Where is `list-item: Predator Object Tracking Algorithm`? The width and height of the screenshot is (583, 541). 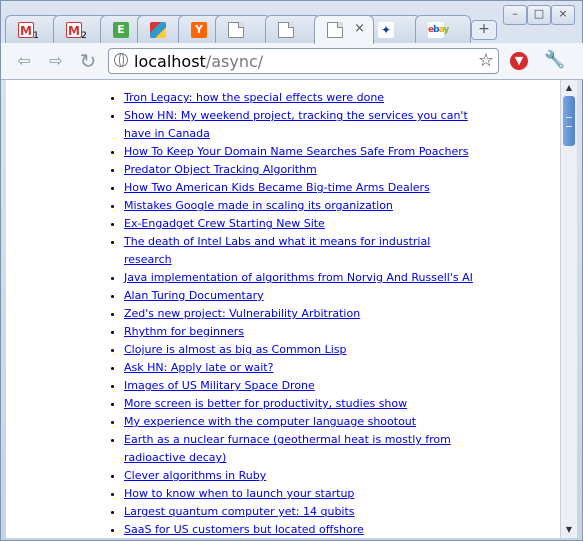
list-item: Predator Object Tracking Algorithm is located at coordinates (299, 170).